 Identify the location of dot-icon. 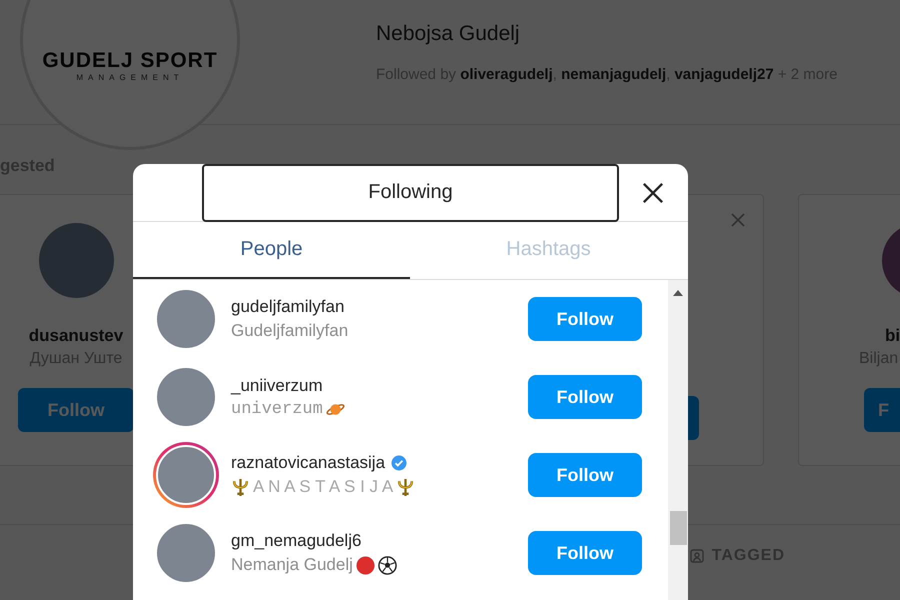
(365, 565).